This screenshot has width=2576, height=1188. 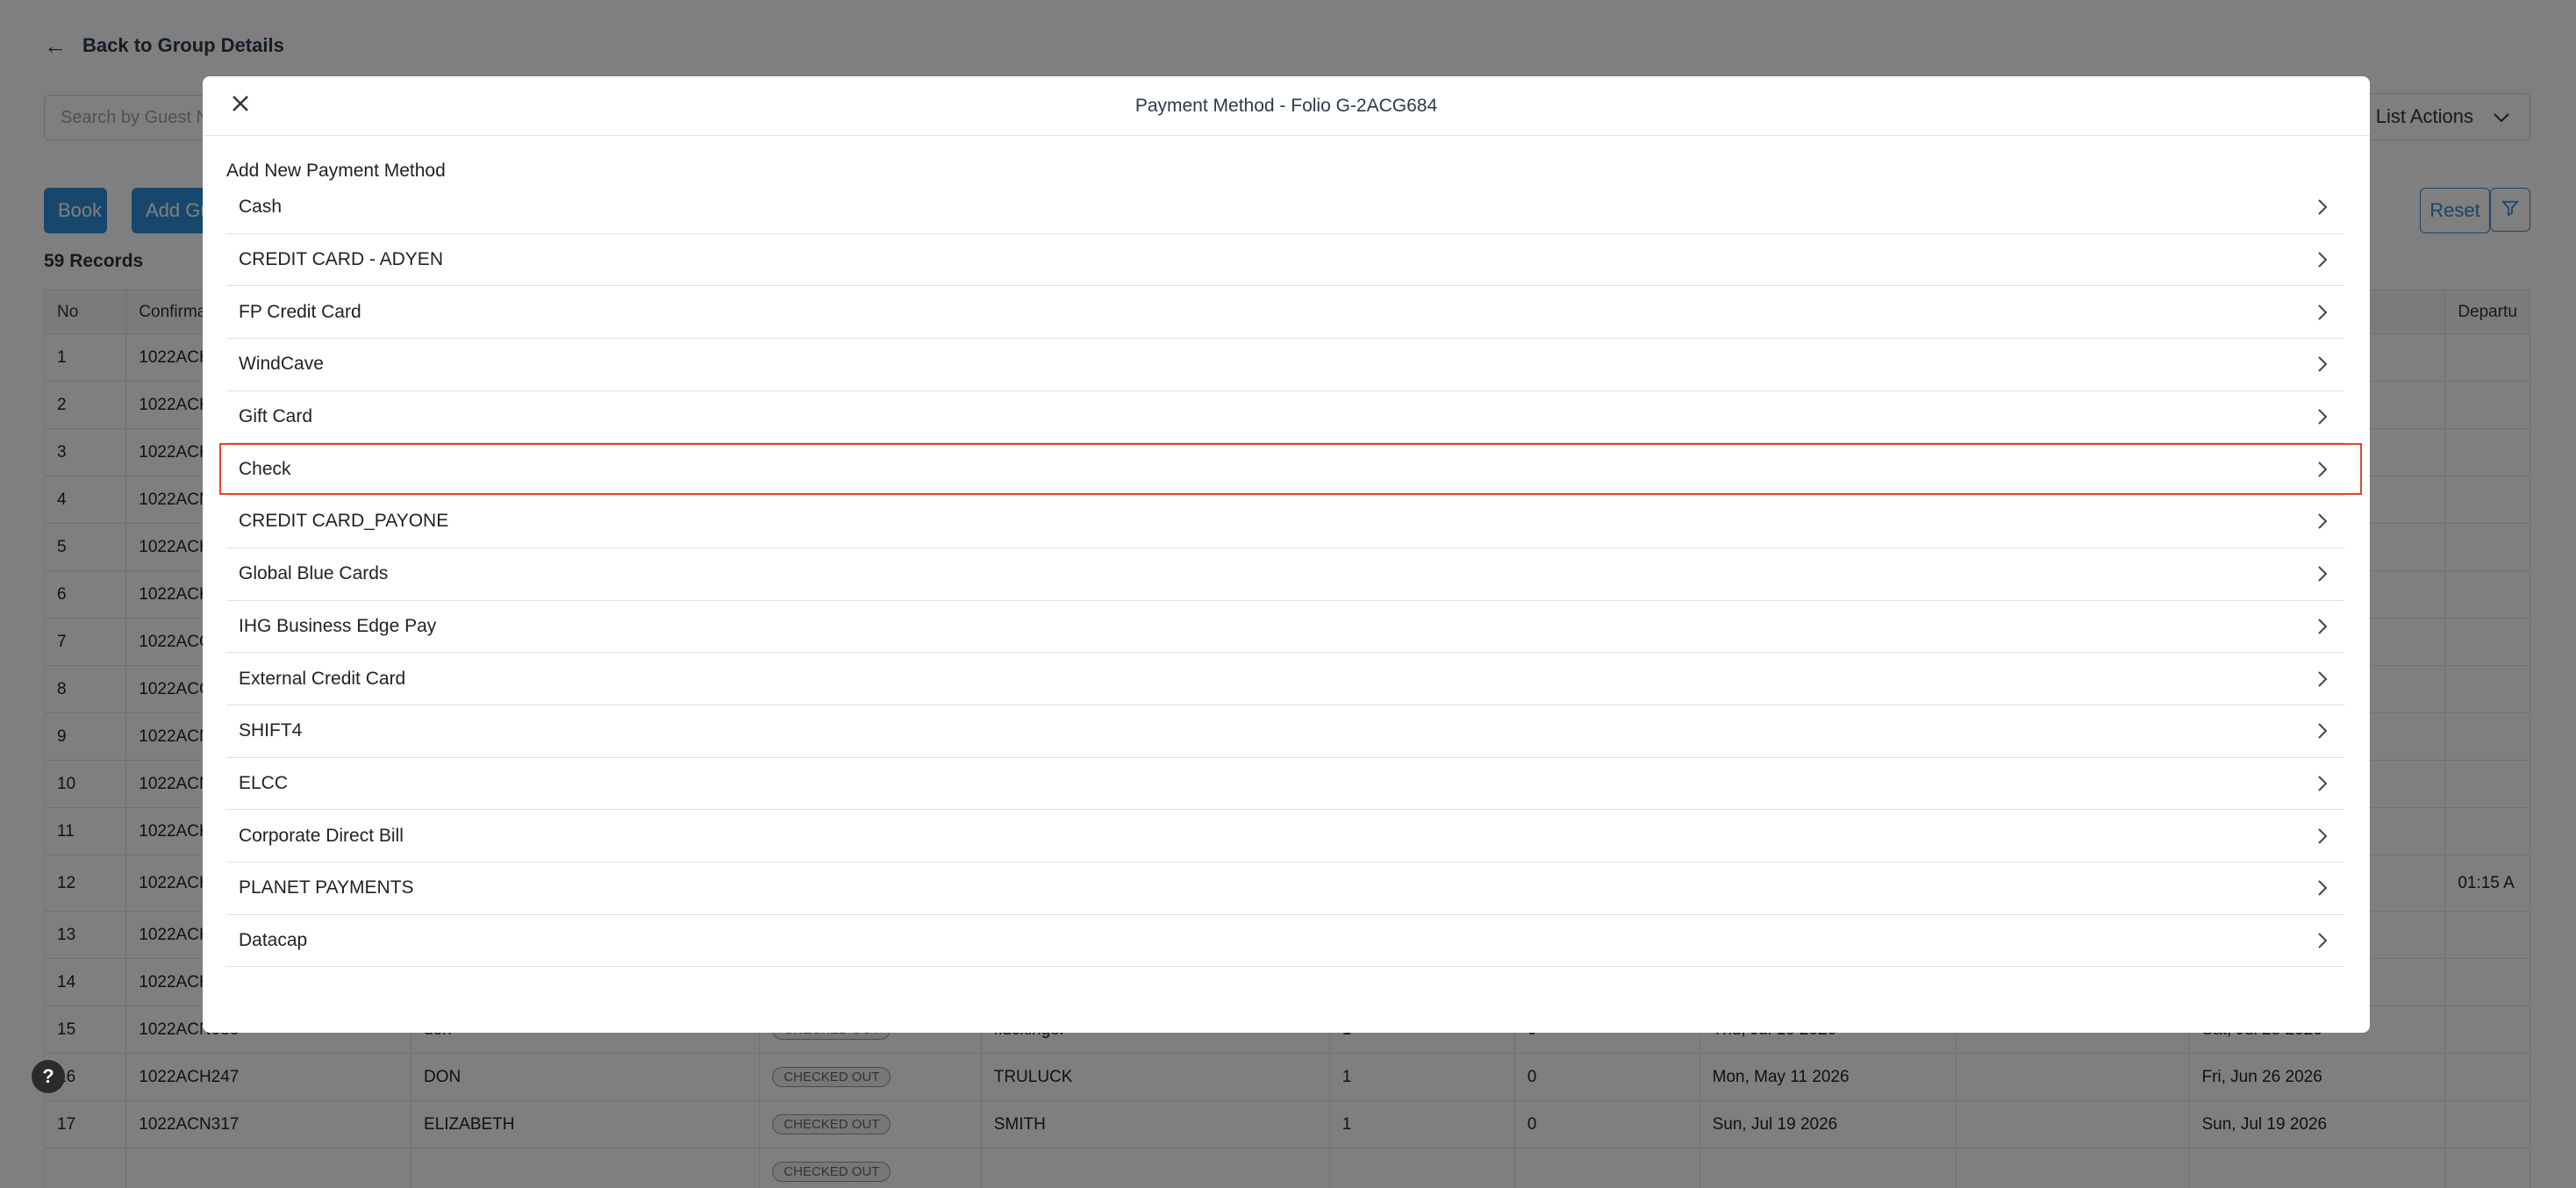 What do you see at coordinates (281, 364) in the screenshot?
I see `payment-method-label: WindCave` at bounding box center [281, 364].